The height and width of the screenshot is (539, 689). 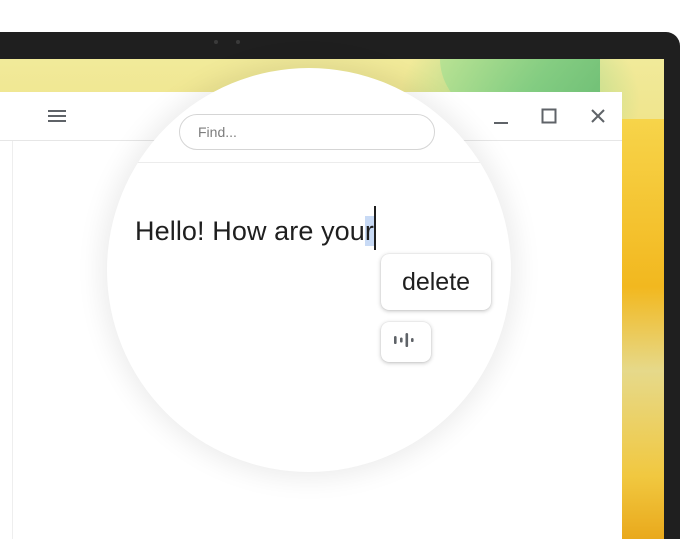 What do you see at coordinates (598, 116) in the screenshot?
I see `close-icon` at bounding box center [598, 116].